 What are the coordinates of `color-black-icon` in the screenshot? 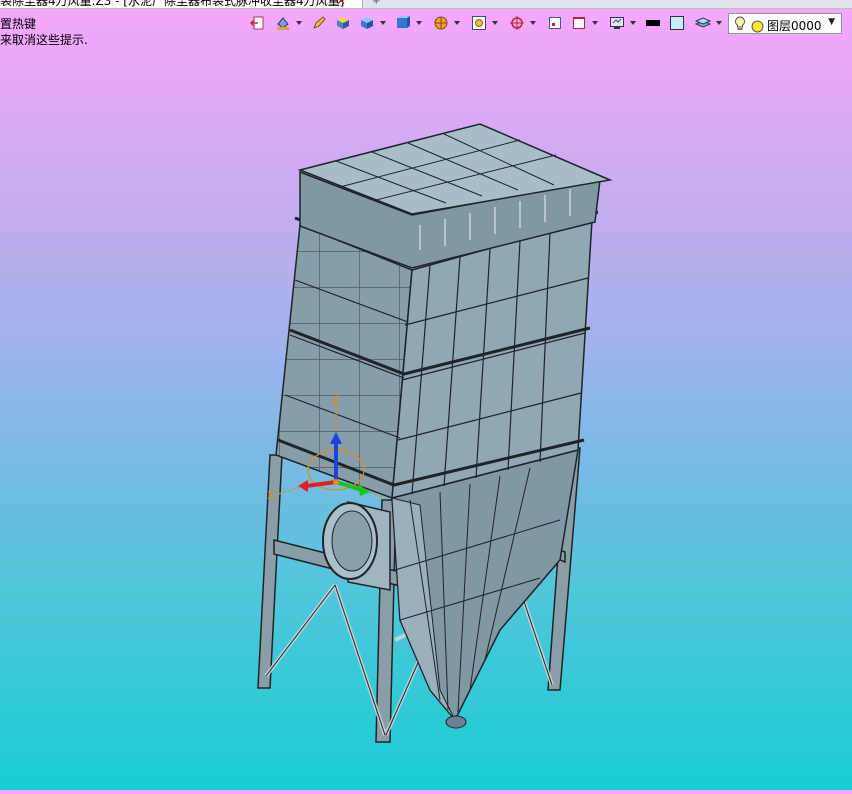 It's located at (653, 23).